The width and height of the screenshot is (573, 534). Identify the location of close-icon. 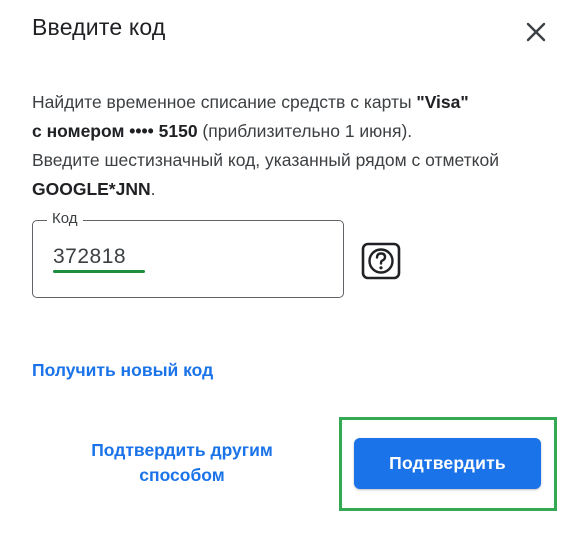
(536, 32).